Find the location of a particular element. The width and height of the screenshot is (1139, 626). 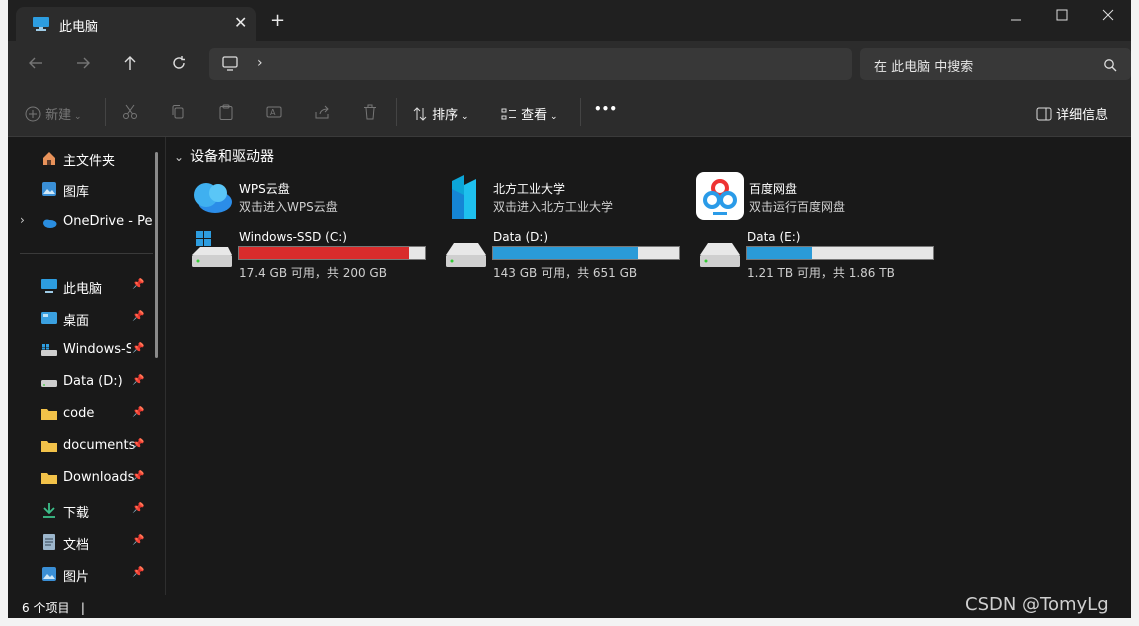

view-button: 查看 ⌄ is located at coordinates (529, 113).